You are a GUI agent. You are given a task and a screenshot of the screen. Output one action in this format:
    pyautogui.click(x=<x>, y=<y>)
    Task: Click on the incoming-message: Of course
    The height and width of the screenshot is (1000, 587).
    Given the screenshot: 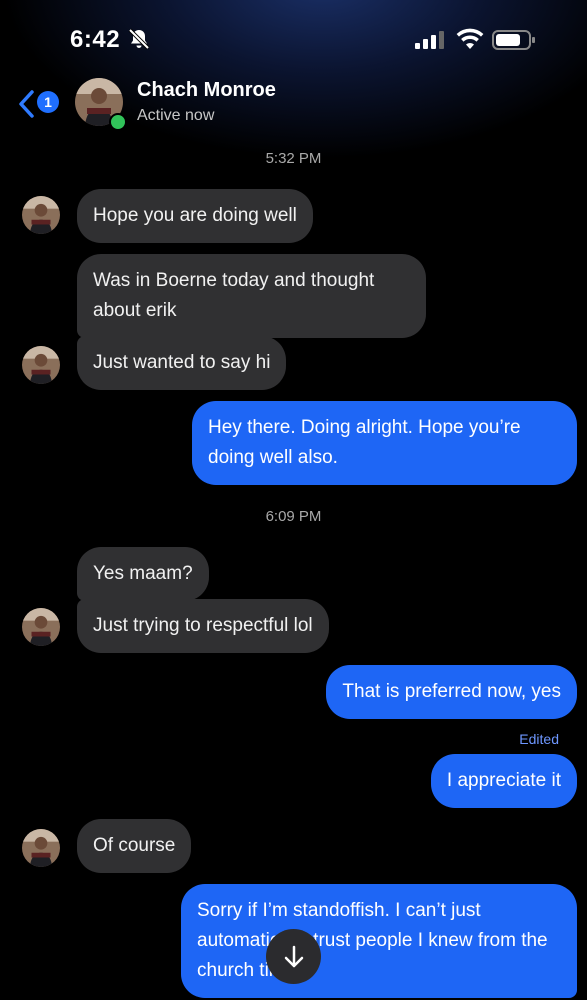 What is the action you would take?
    pyautogui.click(x=134, y=846)
    